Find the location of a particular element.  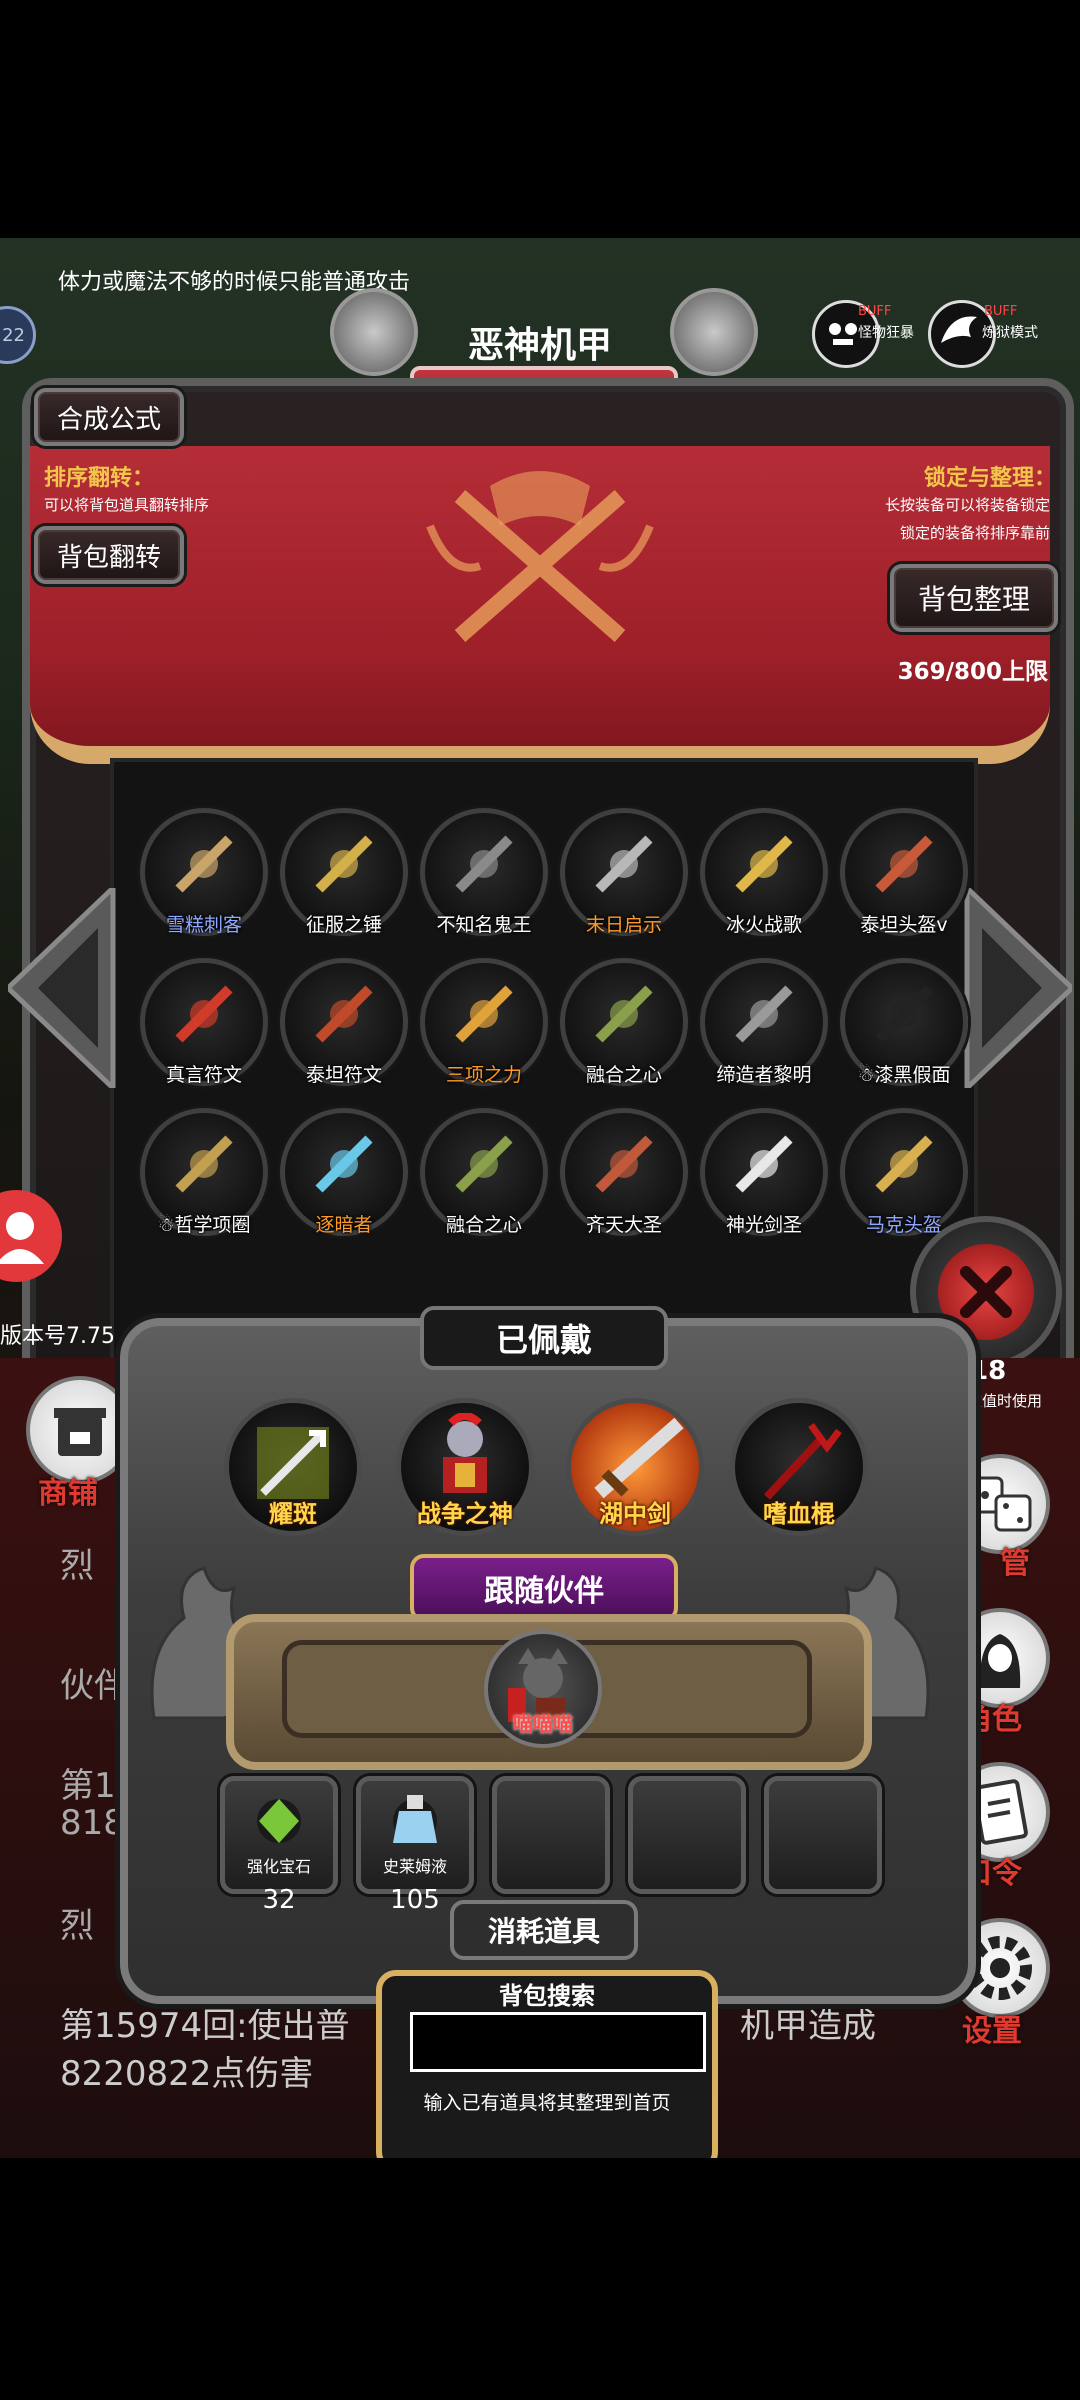

log-line-e-right: 机甲造成 is located at coordinates (808, 2026).